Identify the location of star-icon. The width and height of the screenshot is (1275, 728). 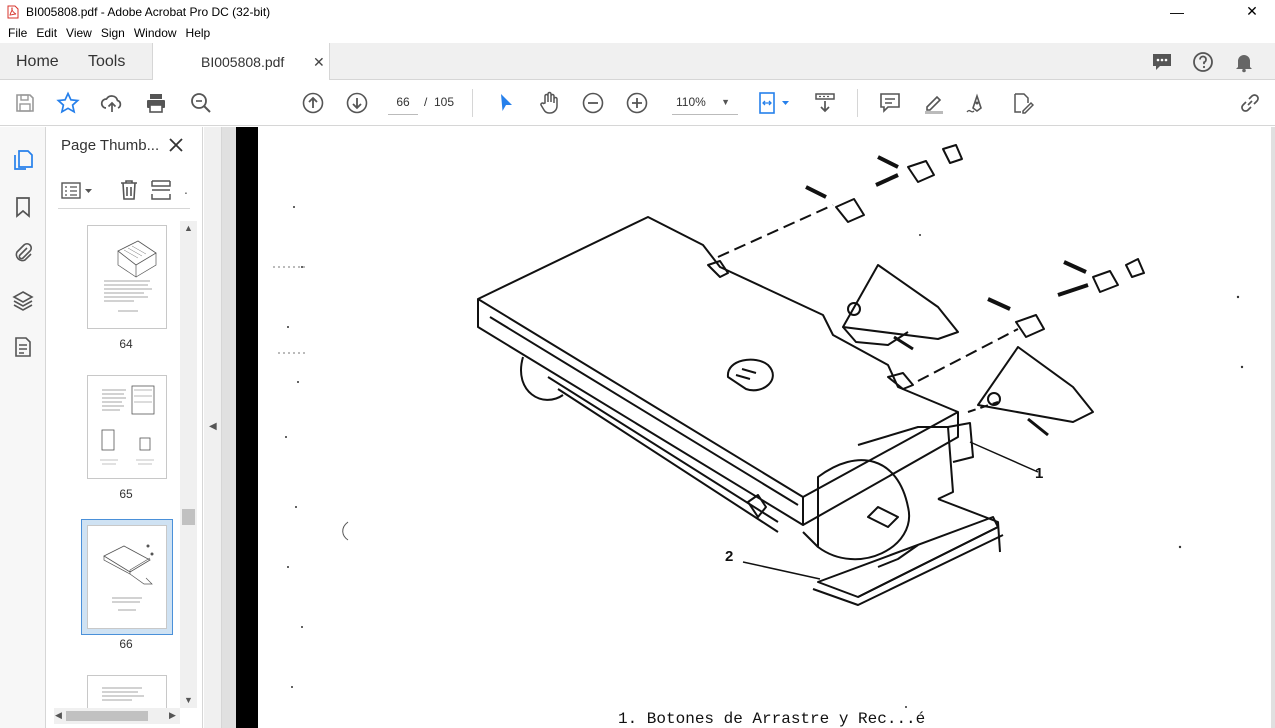
(68, 103).